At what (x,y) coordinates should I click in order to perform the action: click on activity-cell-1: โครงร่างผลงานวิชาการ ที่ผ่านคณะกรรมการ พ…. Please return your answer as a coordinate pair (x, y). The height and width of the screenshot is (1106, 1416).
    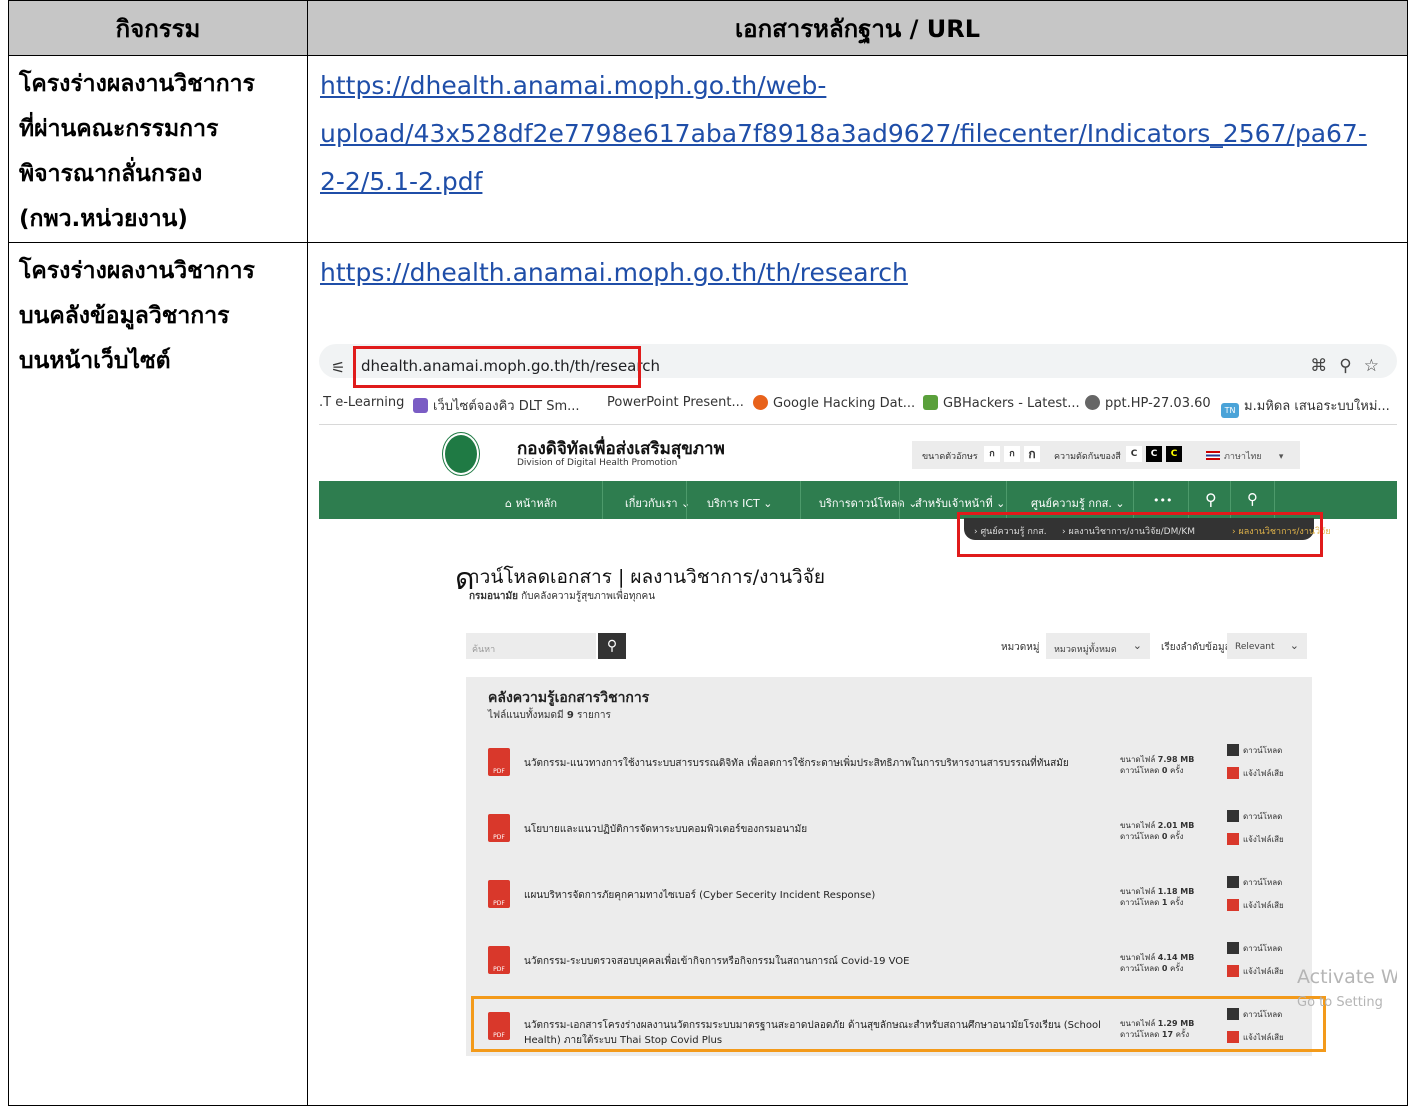
    Looking at the image, I should click on (158, 149).